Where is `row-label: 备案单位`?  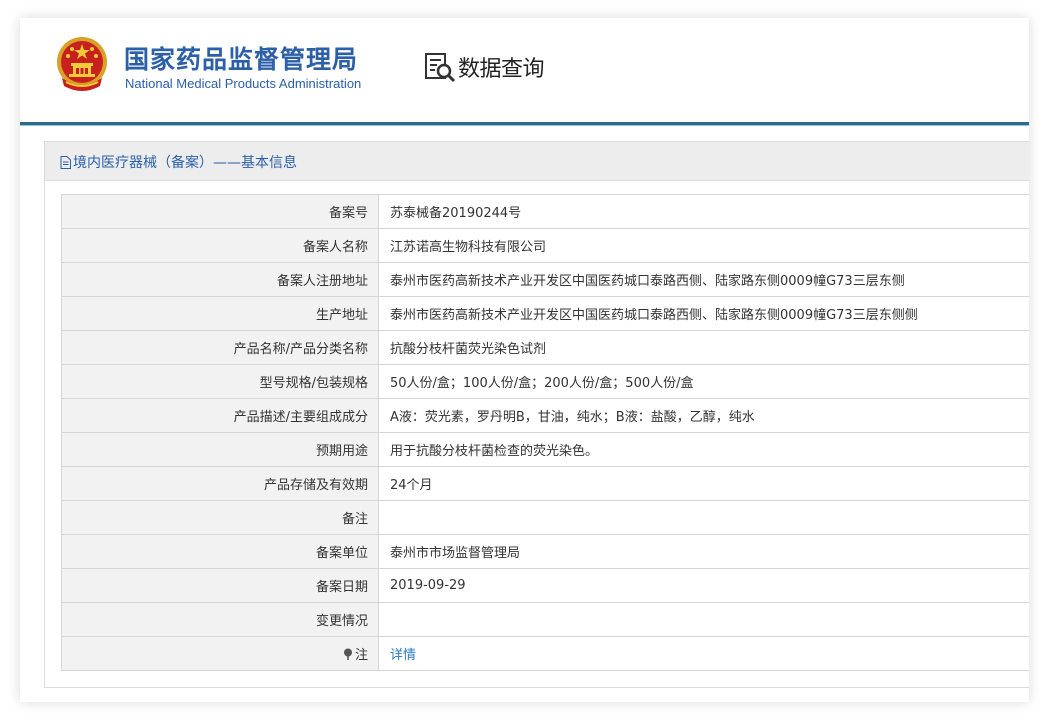 row-label: 备案单位 is located at coordinates (220, 551).